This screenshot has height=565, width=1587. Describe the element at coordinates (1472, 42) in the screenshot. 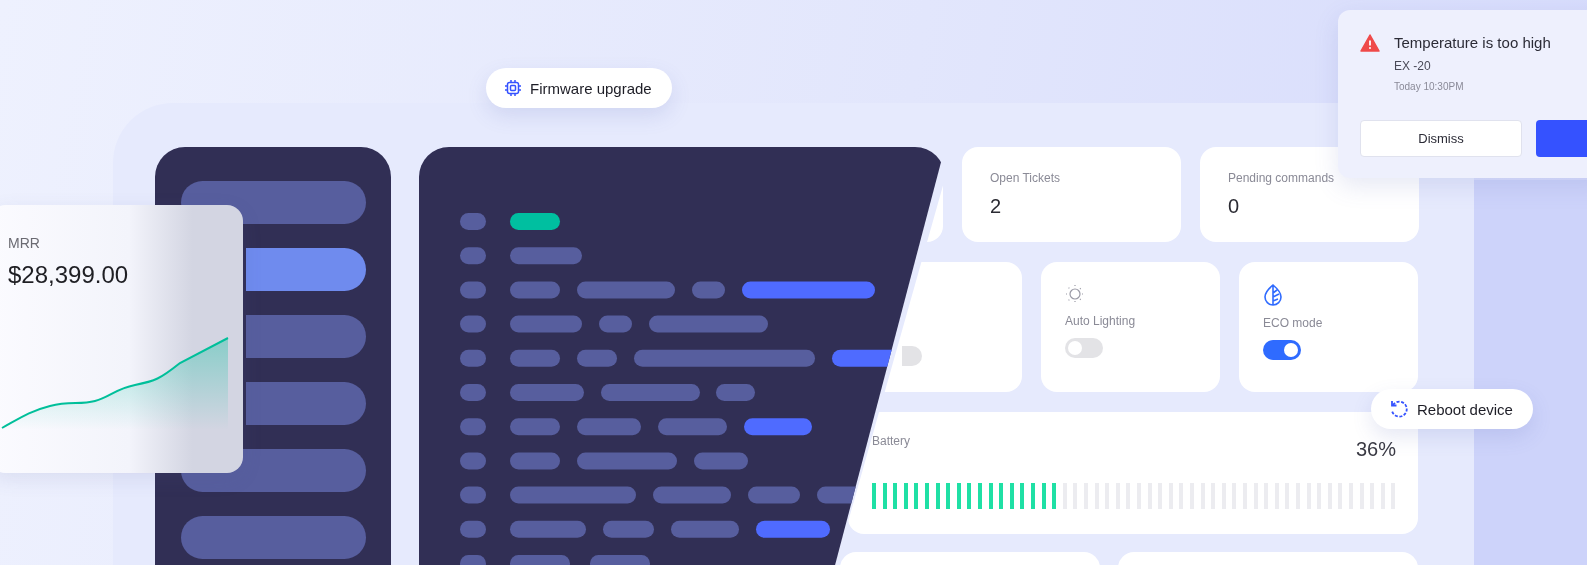

I see `alert-title: Temperature is too high` at that location.